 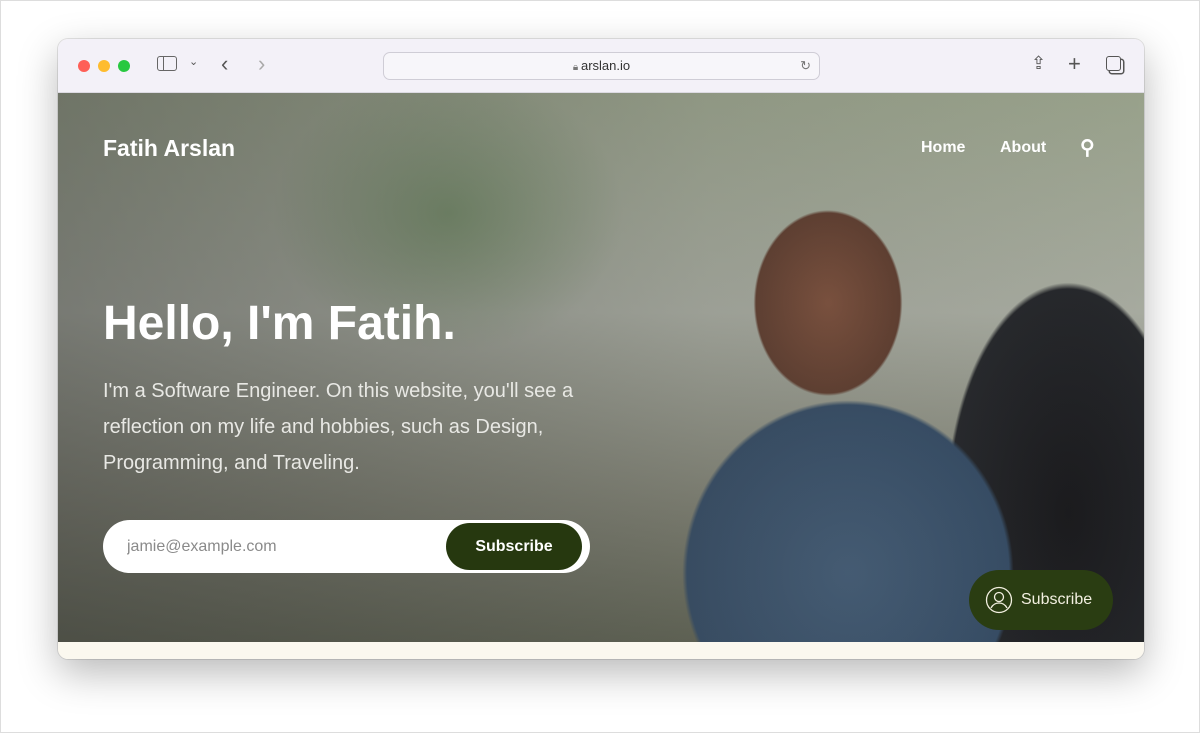 I want to click on share-icon: ⇪, so click(x=1038, y=63).